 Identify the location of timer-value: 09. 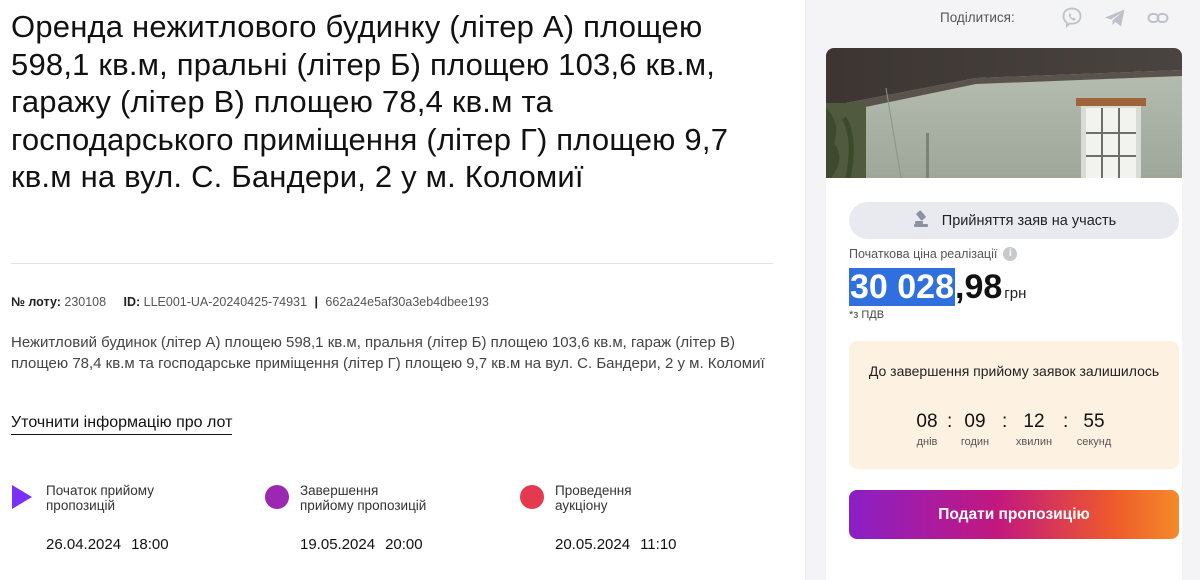
(975, 421).